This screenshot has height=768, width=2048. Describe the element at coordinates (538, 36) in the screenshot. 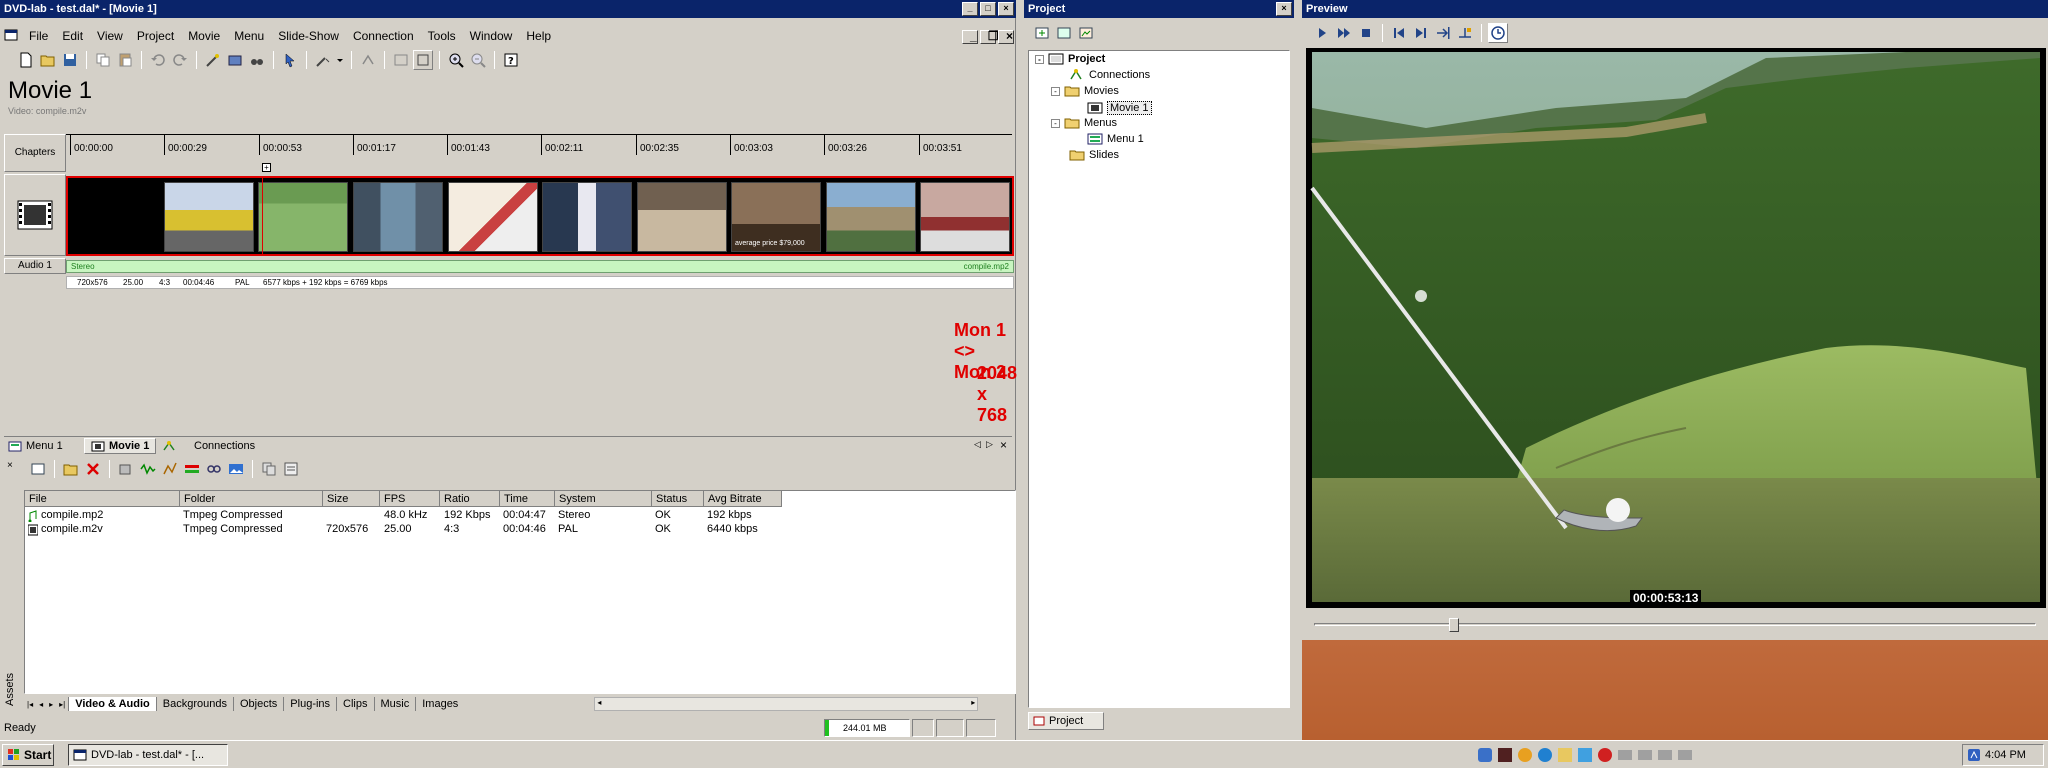

I see `menu-help: Help` at that location.